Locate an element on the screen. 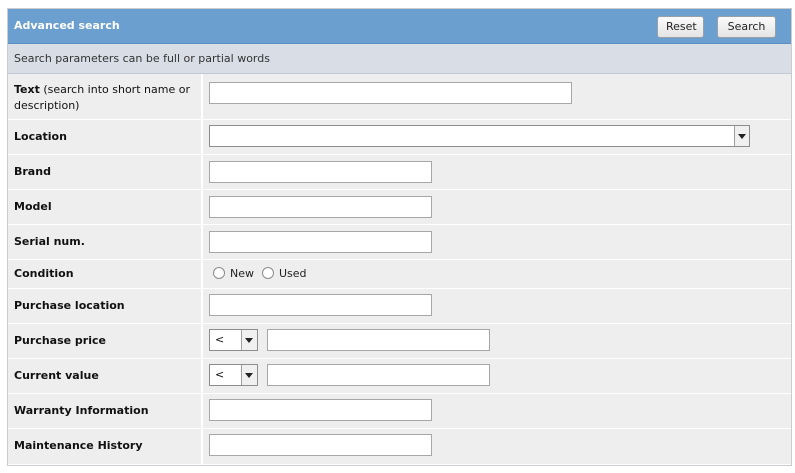 Image resolution: width=795 pixels, height=473 pixels. row-current-value: Current value < is located at coordinates (399, 376).